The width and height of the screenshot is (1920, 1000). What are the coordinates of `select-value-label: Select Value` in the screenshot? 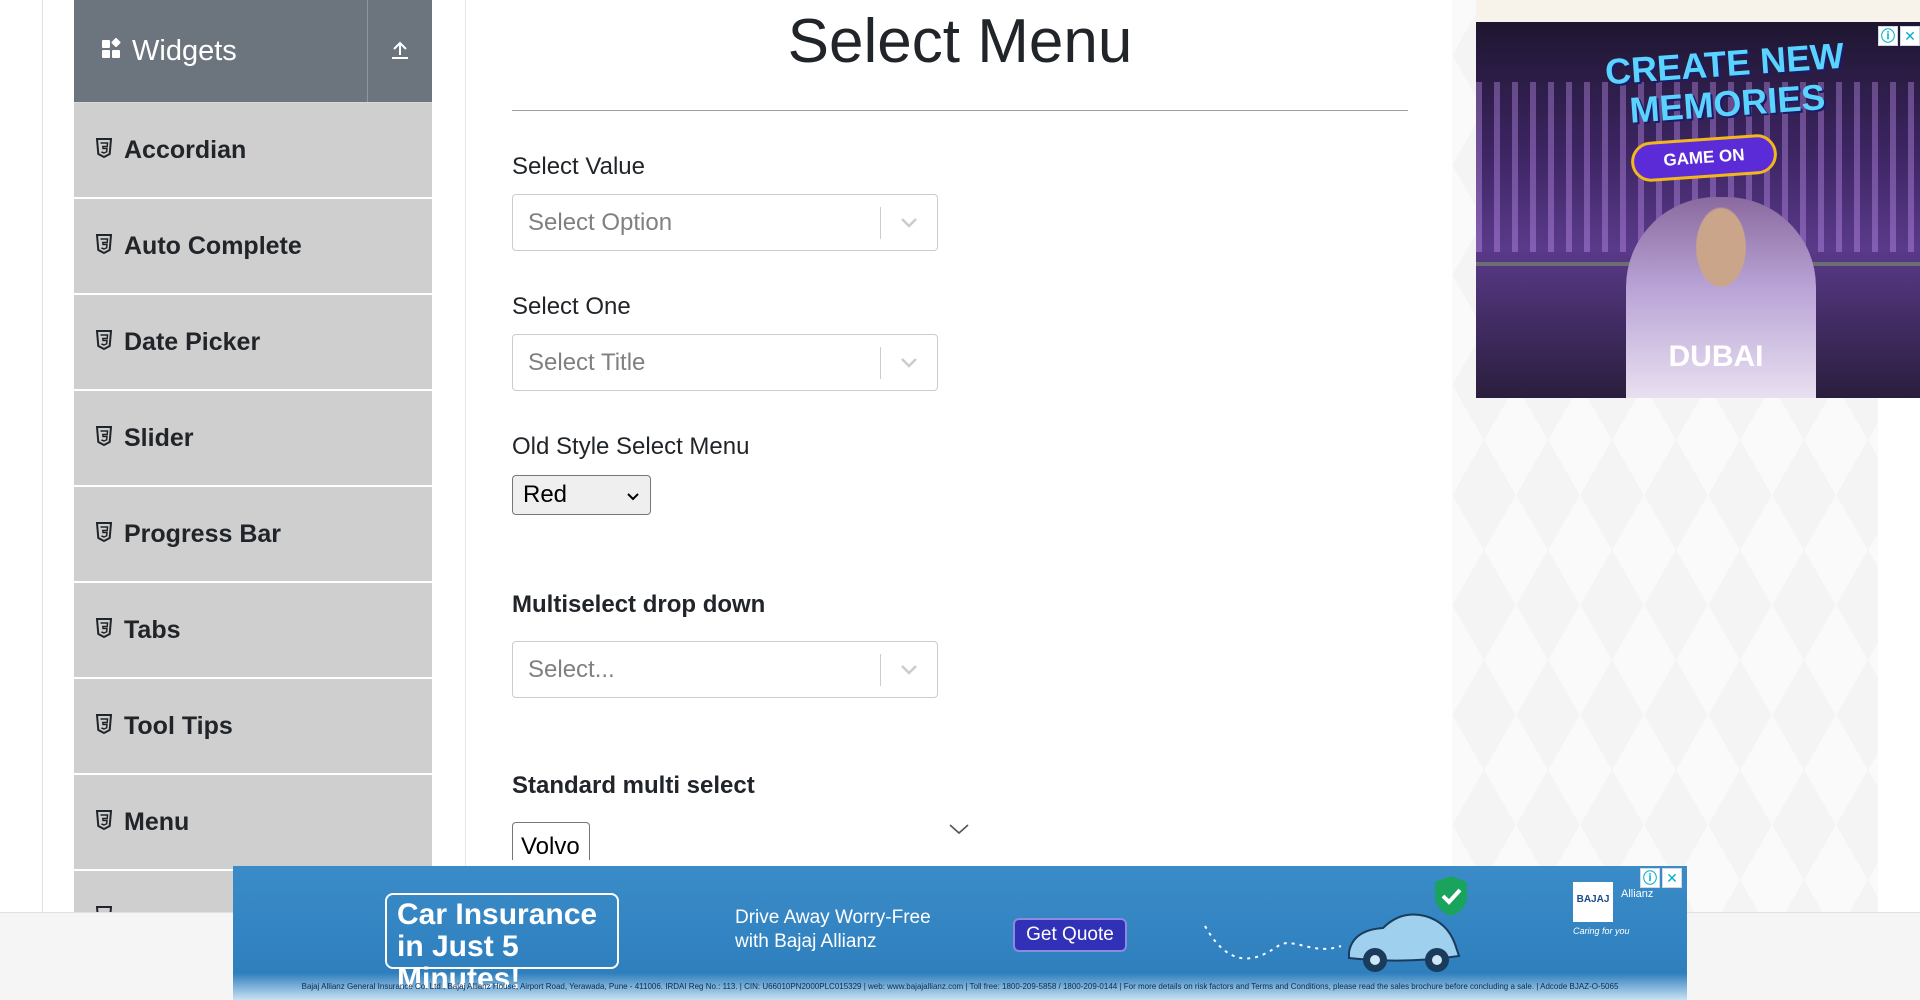 It's located at (578, 166).